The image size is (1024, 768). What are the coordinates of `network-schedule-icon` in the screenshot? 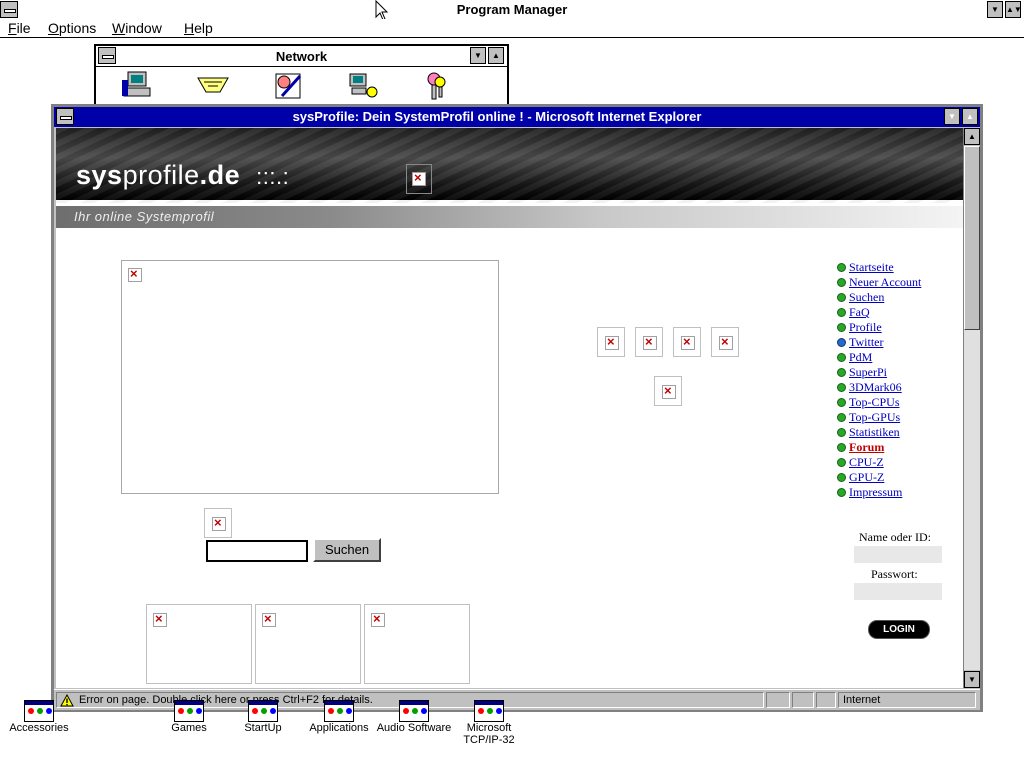 It's located at (289, 86).